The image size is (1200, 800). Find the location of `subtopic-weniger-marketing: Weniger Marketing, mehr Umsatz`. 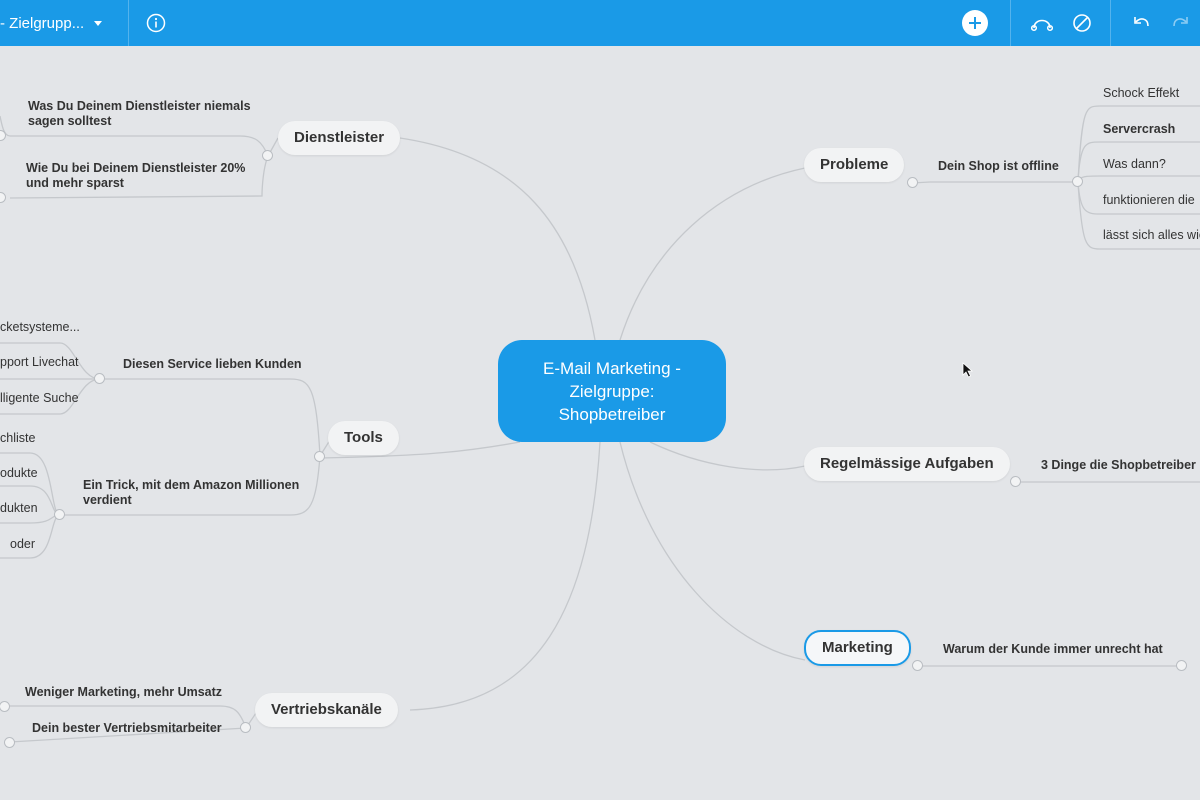

subtopic-weniger-marketing: Weniger Marketing, mehr Umsatz is located at coordinates (123, 692).